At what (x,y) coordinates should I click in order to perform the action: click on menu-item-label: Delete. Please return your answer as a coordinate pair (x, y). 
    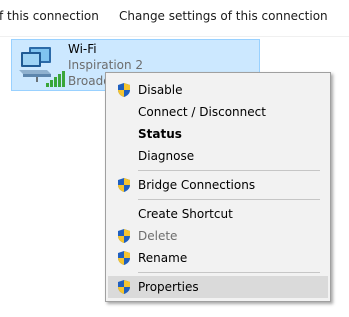
    Looking at the image, I should click on (158, 236).